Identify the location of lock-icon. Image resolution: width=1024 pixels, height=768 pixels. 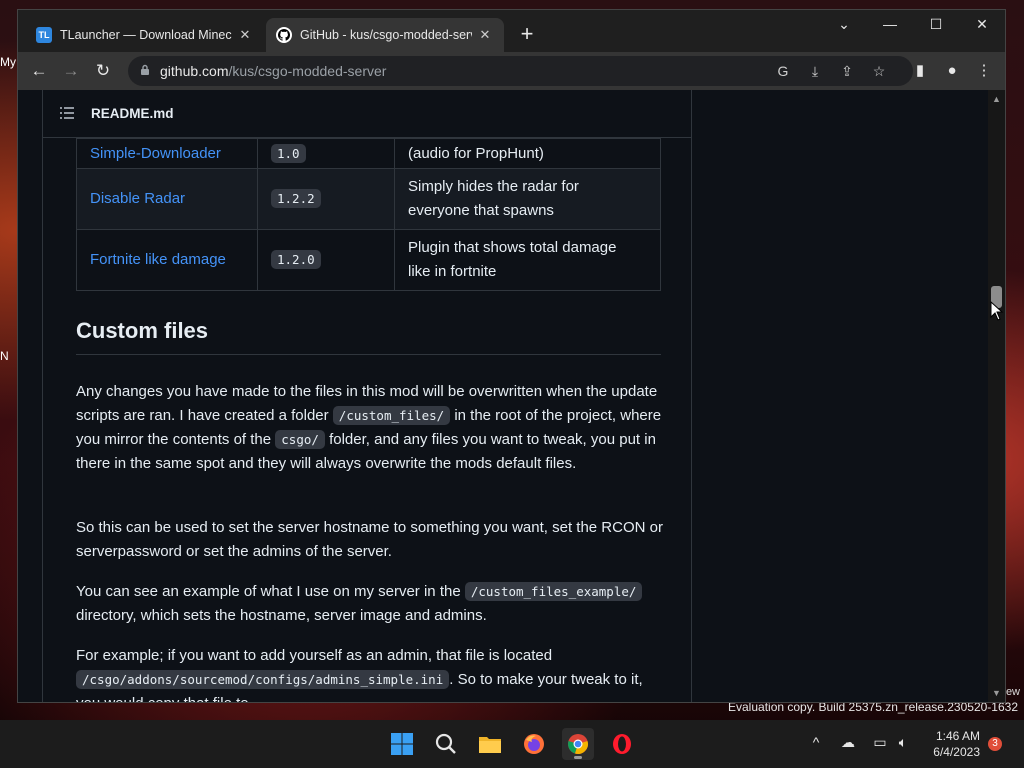
(145, 69).